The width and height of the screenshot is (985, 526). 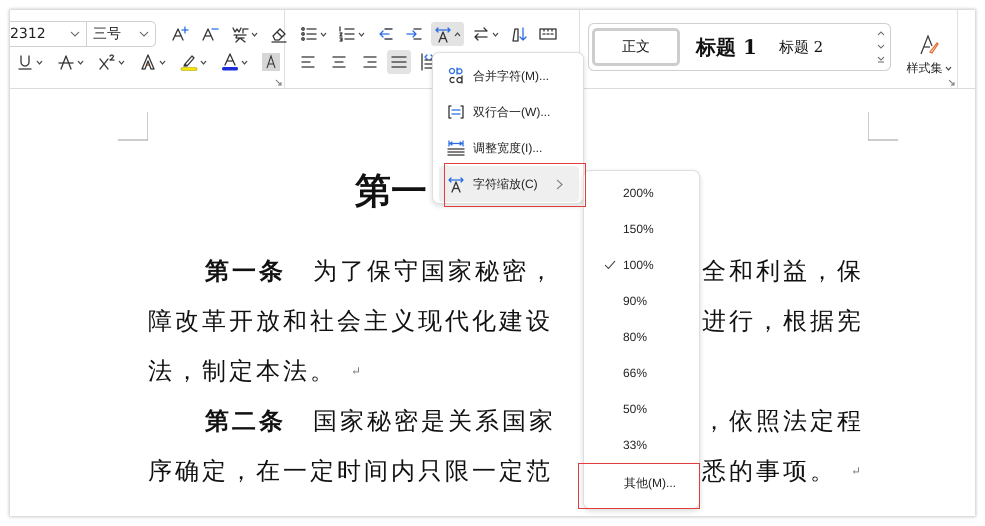 What do you see at coordinates (726, 47) in the screenshot?
I see `style-option: 标题 1` at bounding box center [726, 47].